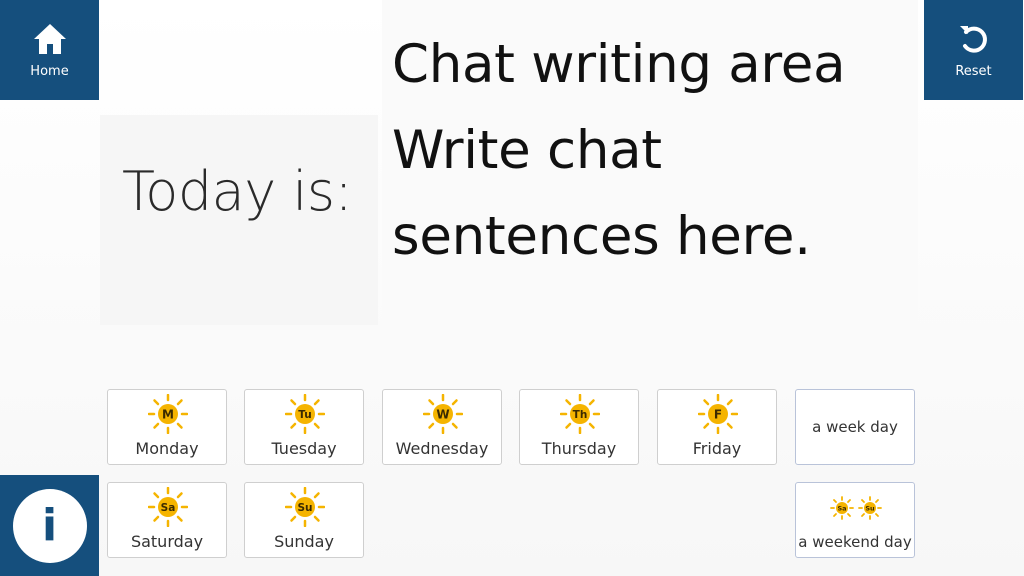  I want to click on sun-icon: F, so click(718, 414).